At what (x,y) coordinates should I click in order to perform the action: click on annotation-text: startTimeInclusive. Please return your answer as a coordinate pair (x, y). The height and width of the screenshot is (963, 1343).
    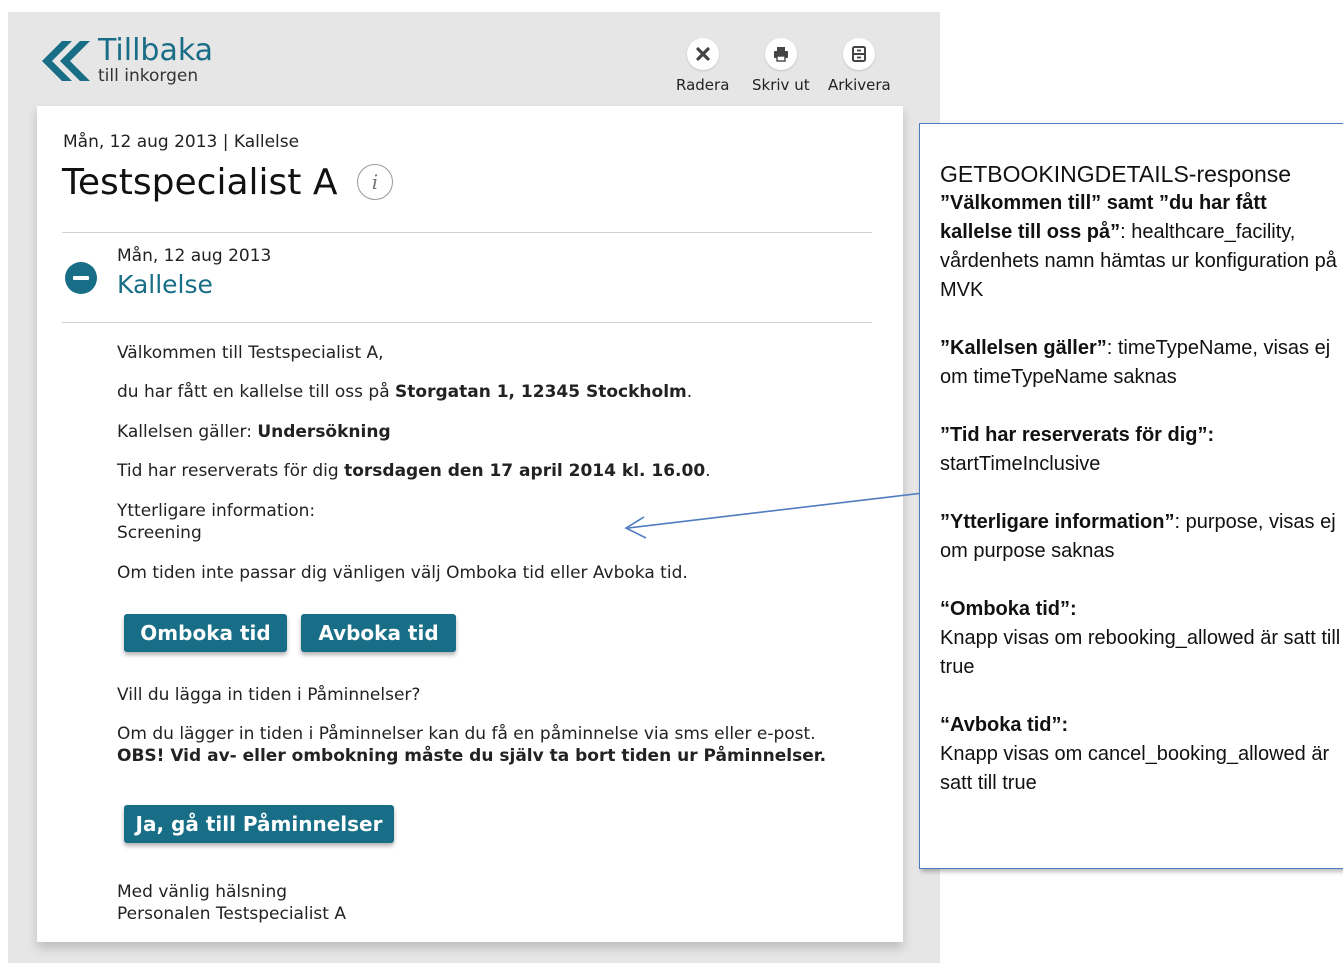
    Looking at the image, I should click on (1020, 464).